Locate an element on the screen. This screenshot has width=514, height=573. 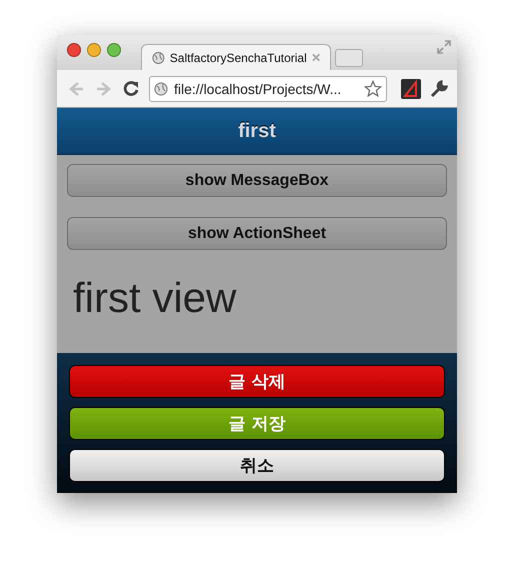
browser-tab: SaltfactorySenchaTutorial is located at coordinates (236, 57).